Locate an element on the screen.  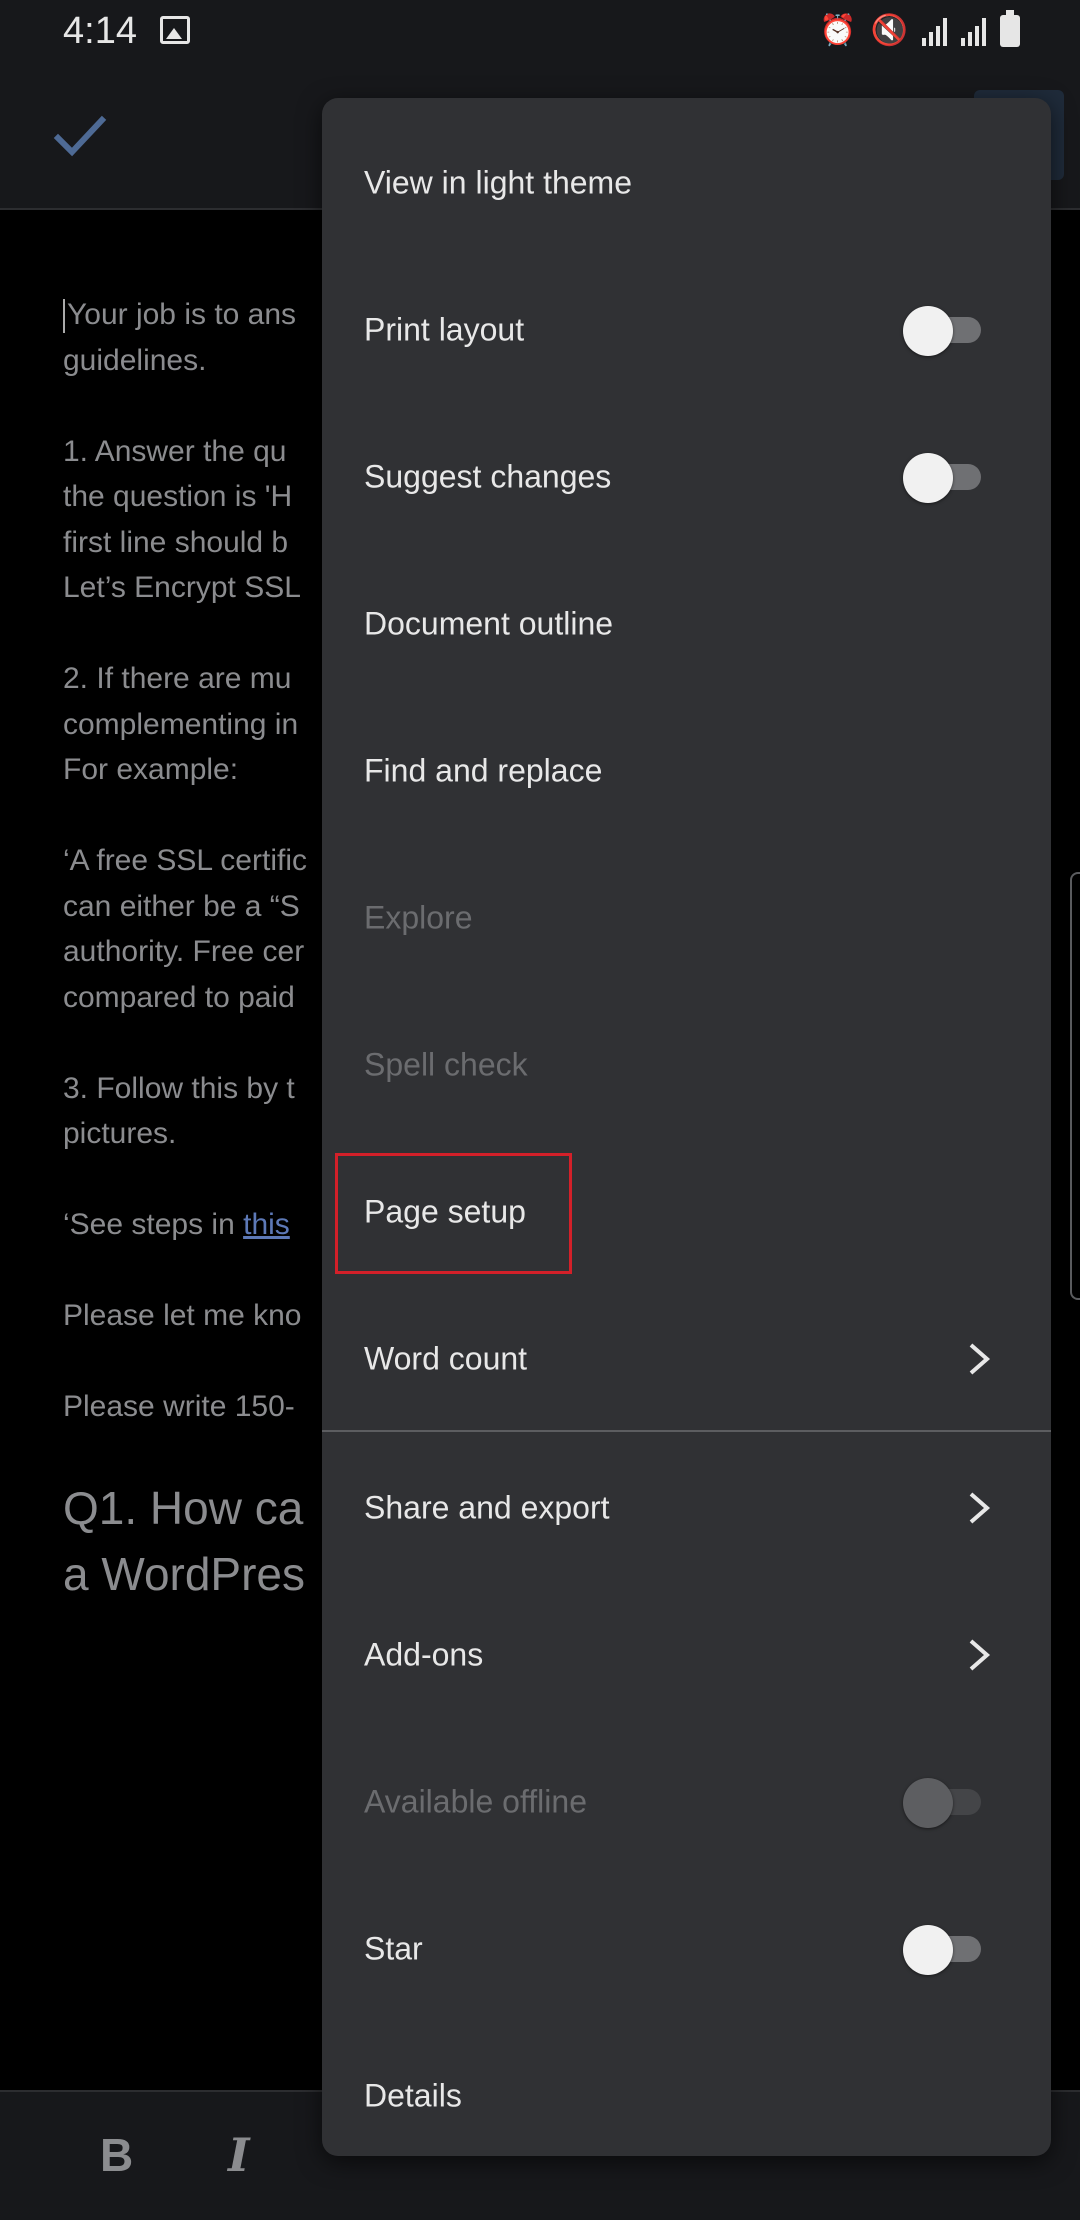
doc-line: complementing in is located at coordinates (181, 724).